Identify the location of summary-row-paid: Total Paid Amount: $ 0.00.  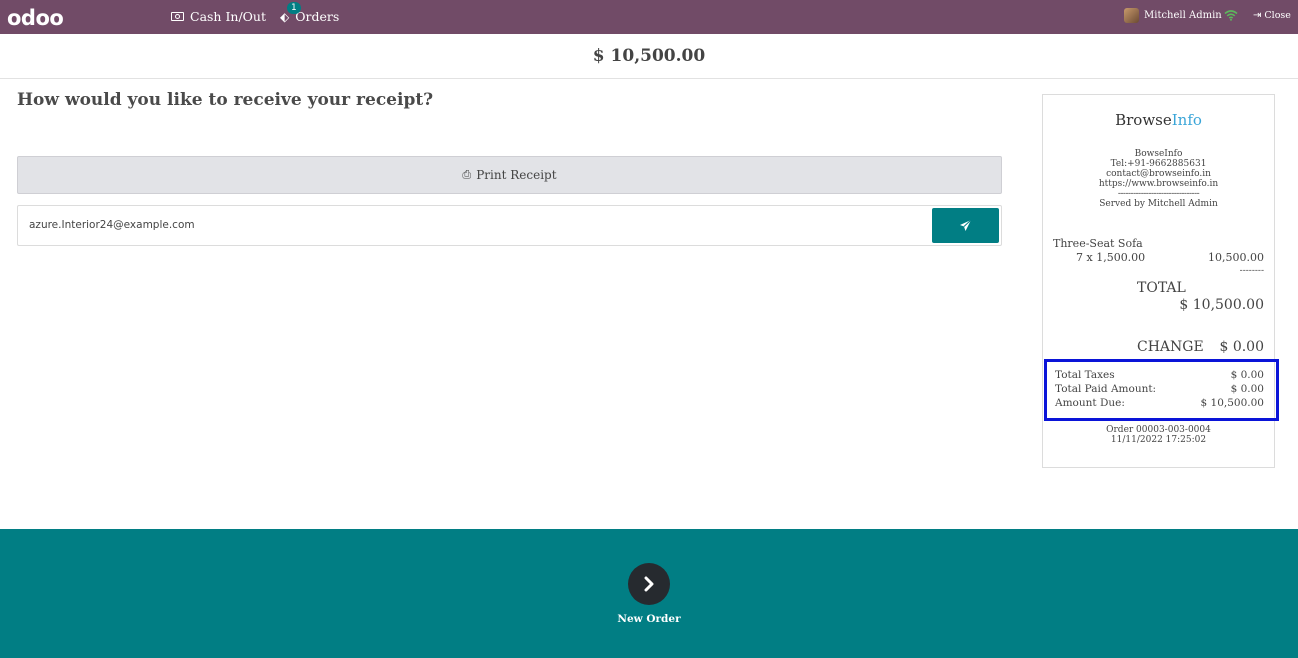
(1159, 389).